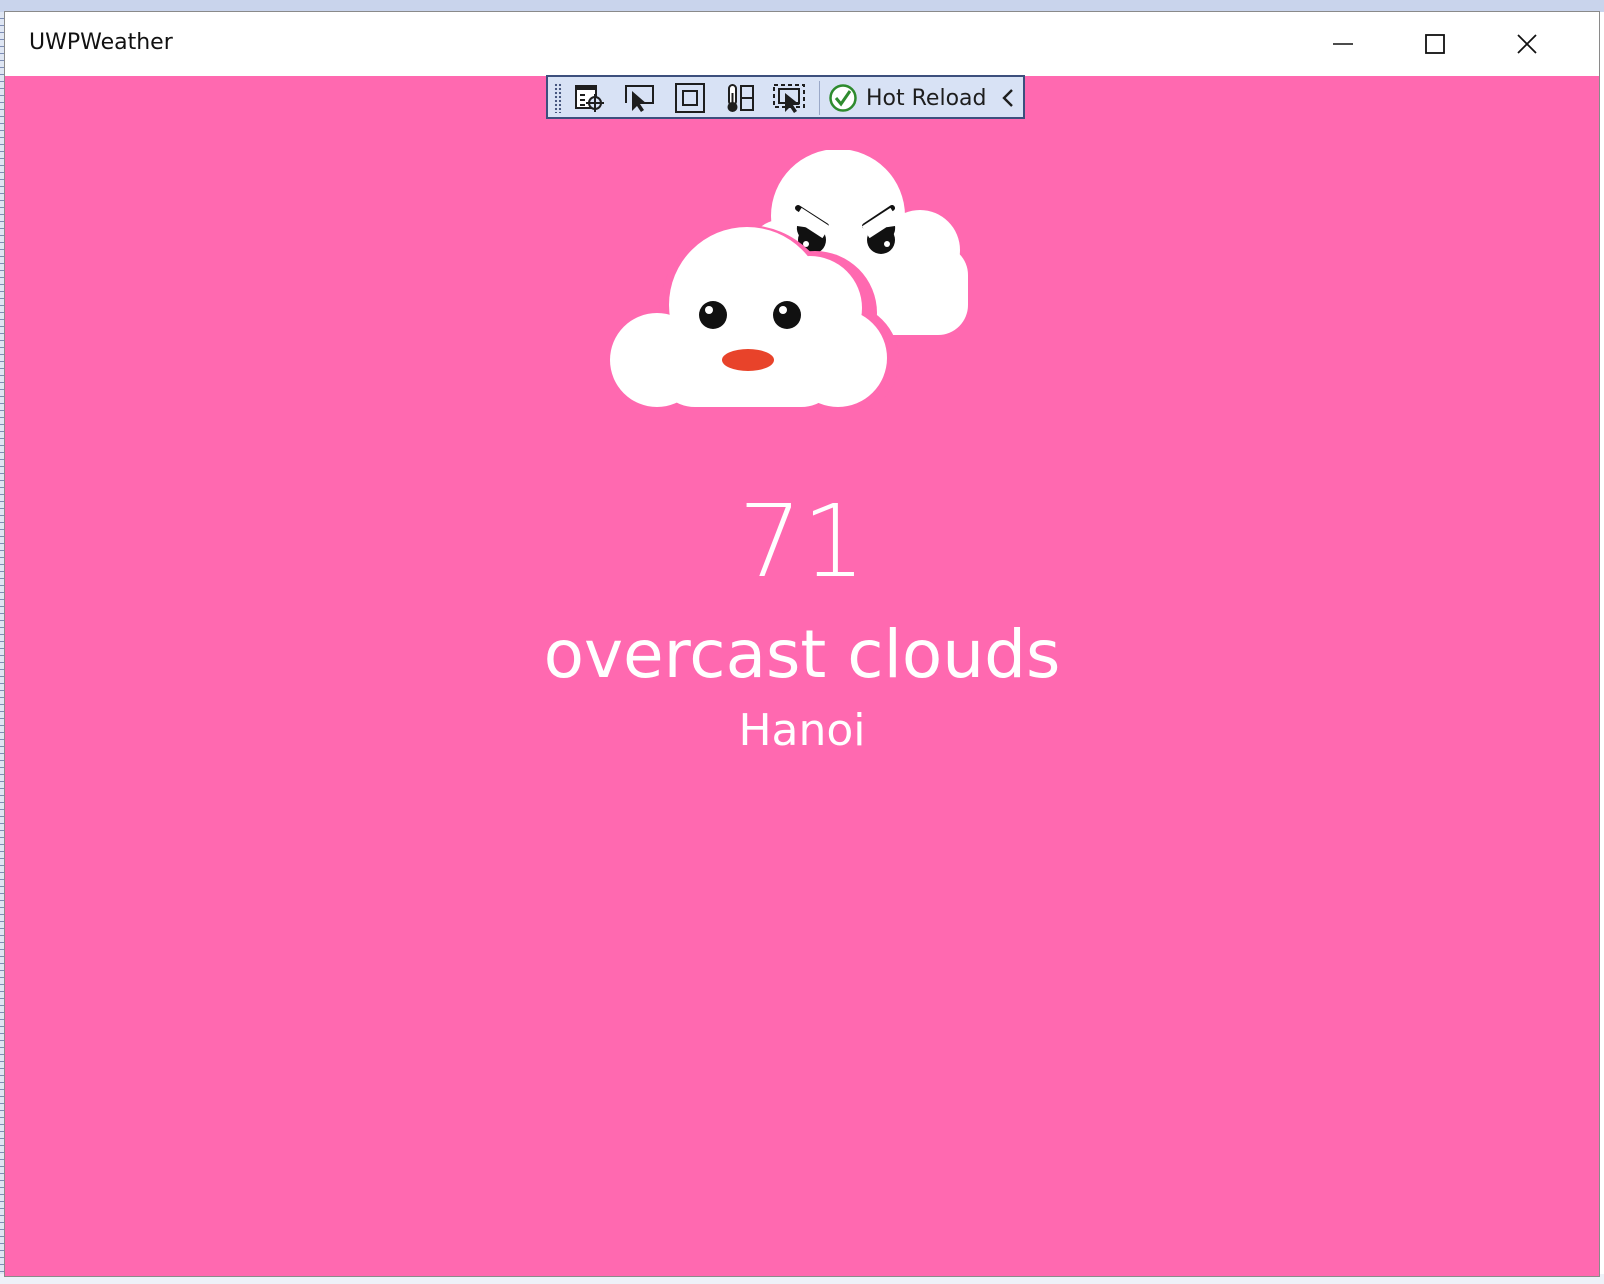 This screenshot has width=1604, height=1284. I want to click on maximize-button, so click(1435, 44).